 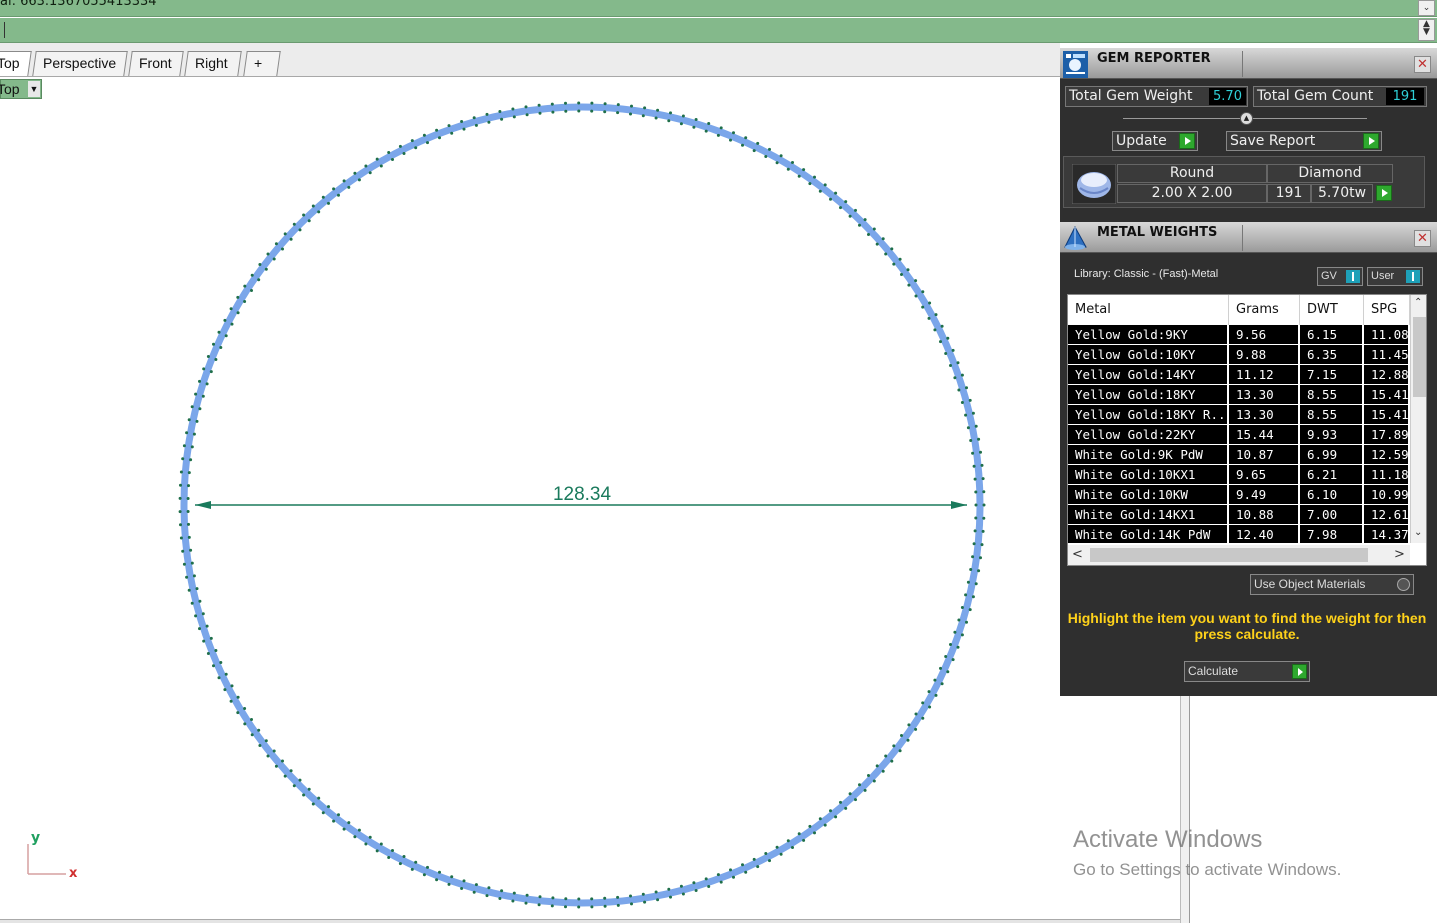 What do you see at coordinates (1239, 534) in the screenshot?
I see `table-row: White Gold:14K PdW 12.40 7.98 14.37` at bounding box center [1239, 534].